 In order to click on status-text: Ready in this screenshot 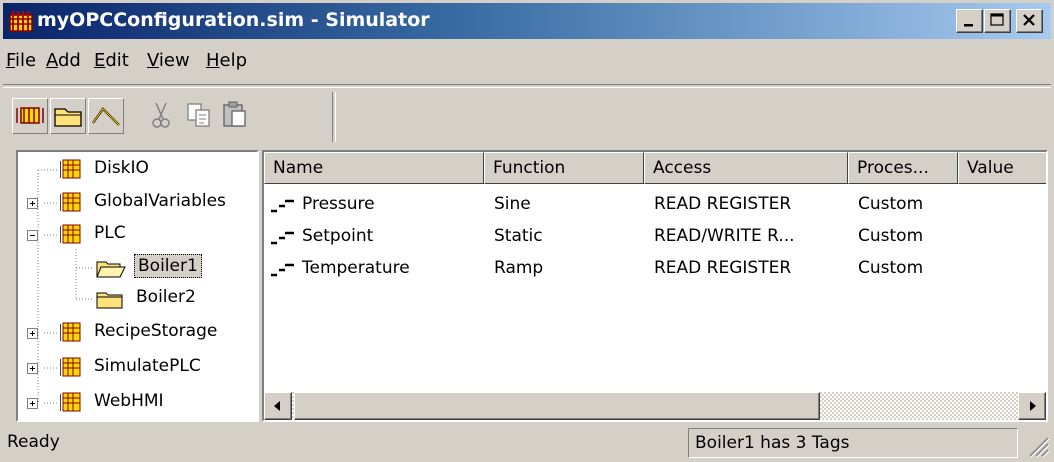, I will do `click(33, 442)`.